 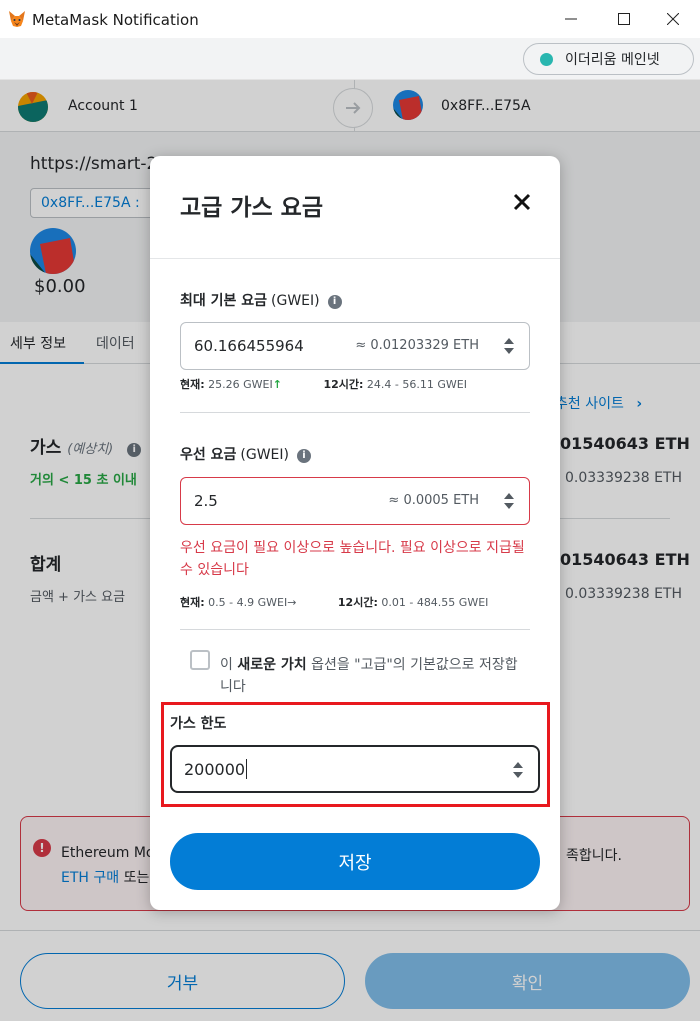 What do you see at coordinates (612, 60) in the screenshot?
I see `network-label: 이더리움 메인넷` at bounding box center [612, 60].